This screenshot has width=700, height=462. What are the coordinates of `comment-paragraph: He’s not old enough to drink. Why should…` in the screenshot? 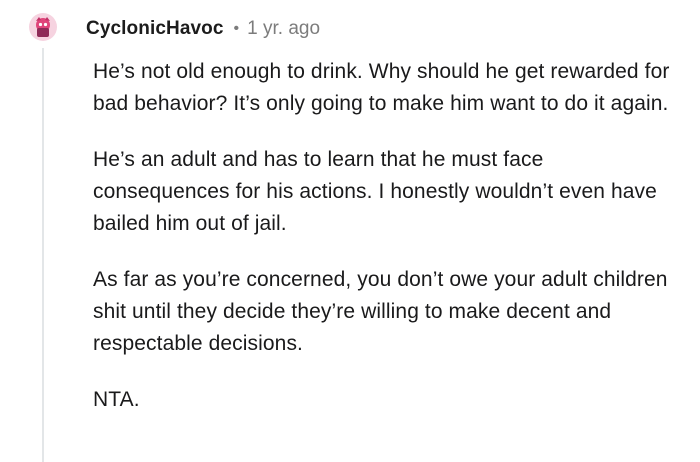 It's located at (381, 87).